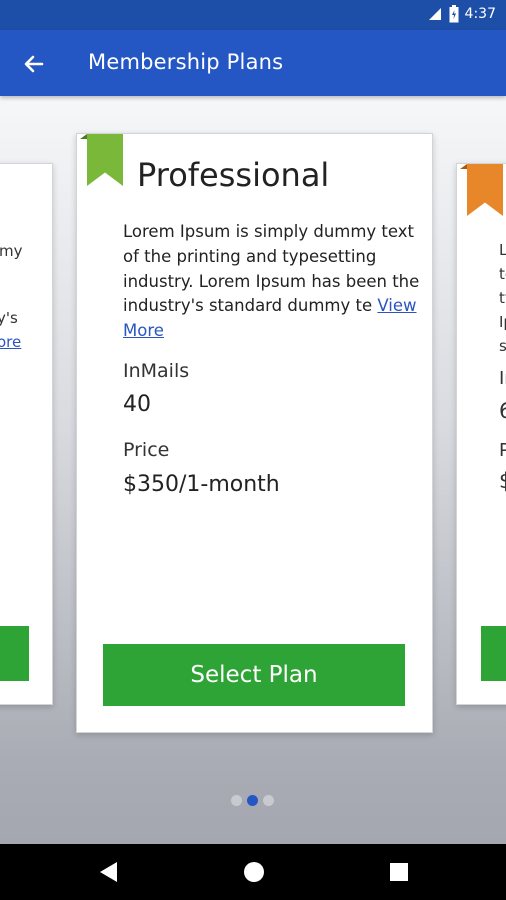 The image size is (506, 900). I want to click on card-text-fragment: y's, so click(9, 318).